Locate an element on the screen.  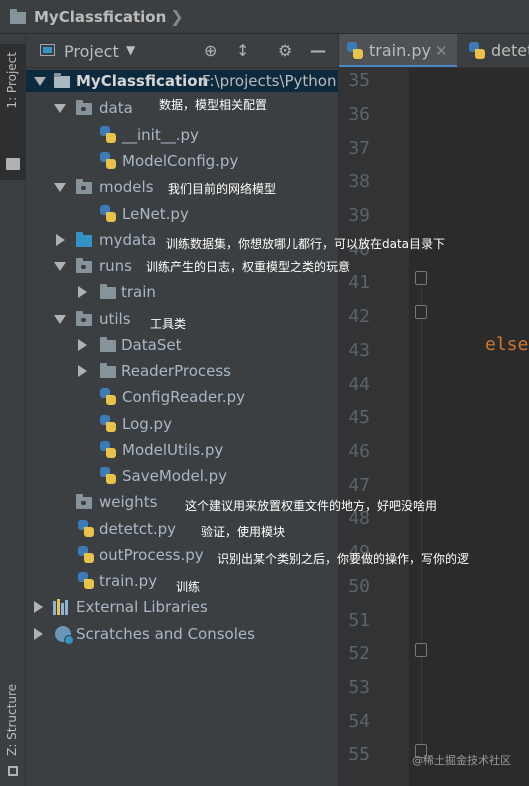
tree-row-train-folder: train is located at coordinates (182, 292).